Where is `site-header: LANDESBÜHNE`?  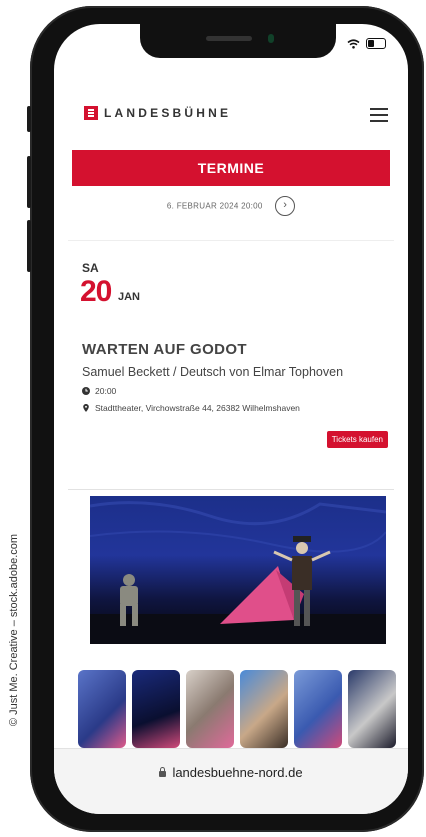
site-header: LANDESBÜHNE is located at coordinates (231, 115).